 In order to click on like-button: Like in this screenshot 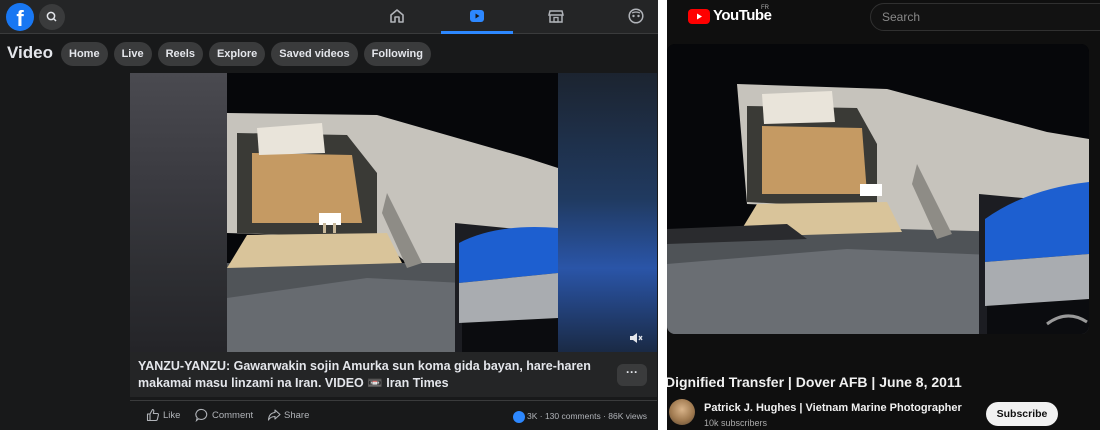, I will do `click(163, 416)`.